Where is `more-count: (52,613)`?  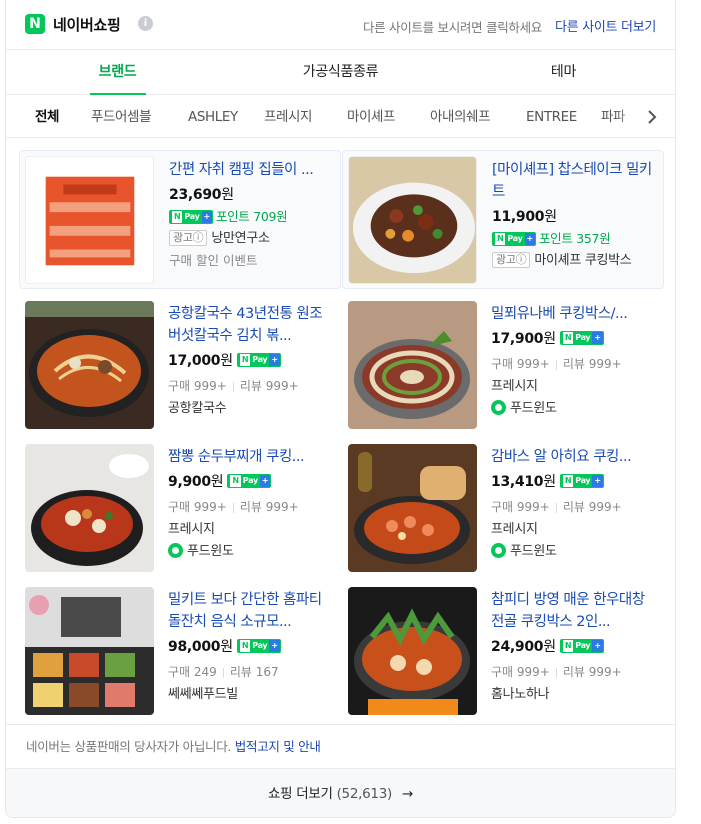 more-count: (52,613) is located at coordinates (364, 794).